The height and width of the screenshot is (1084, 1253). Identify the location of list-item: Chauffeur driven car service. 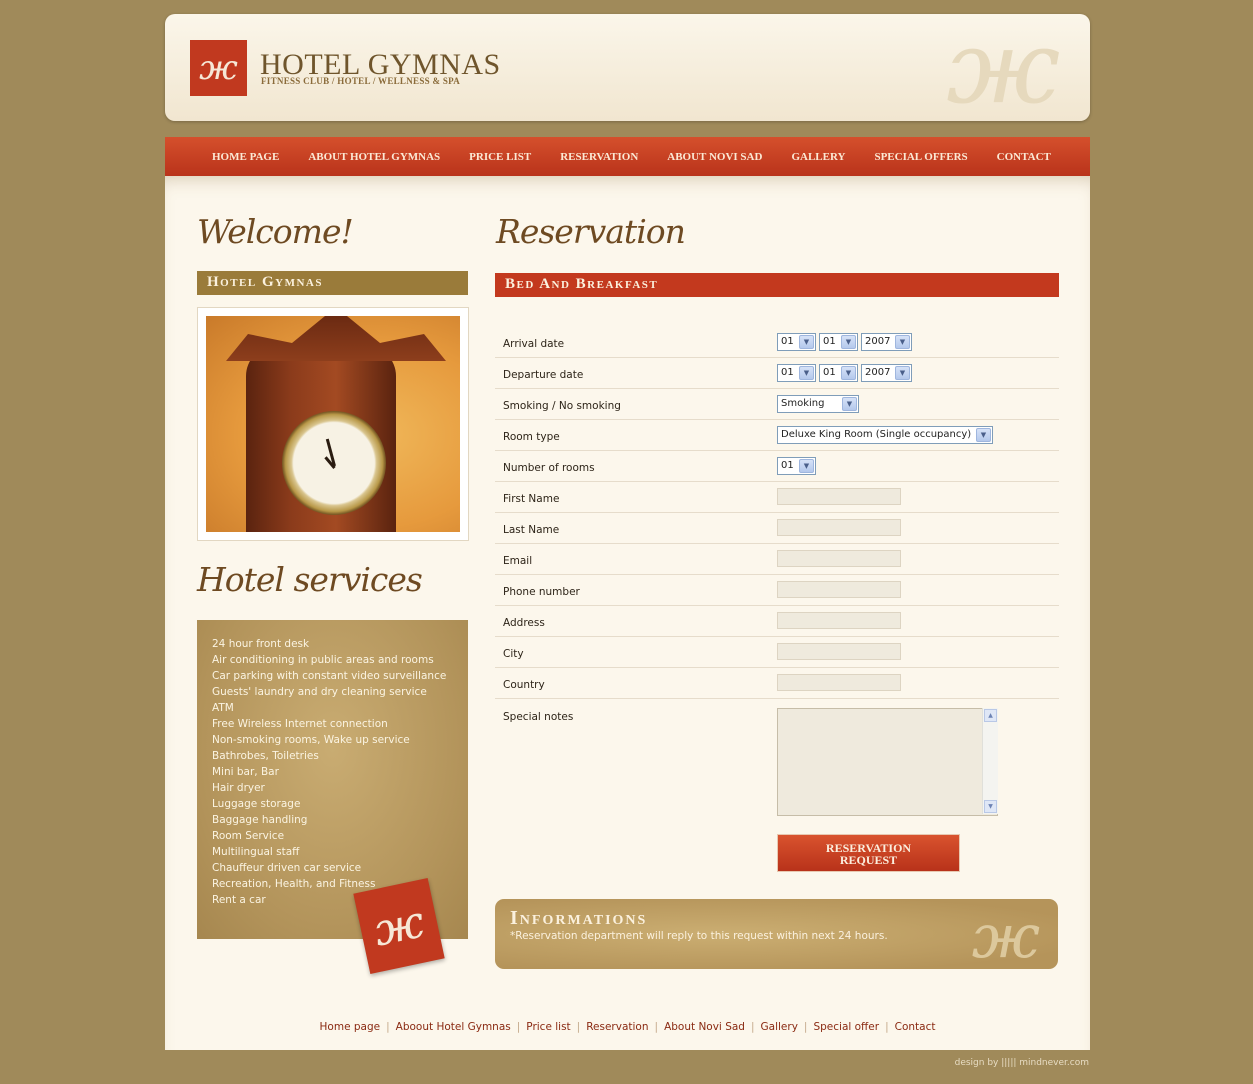
(287, 868).